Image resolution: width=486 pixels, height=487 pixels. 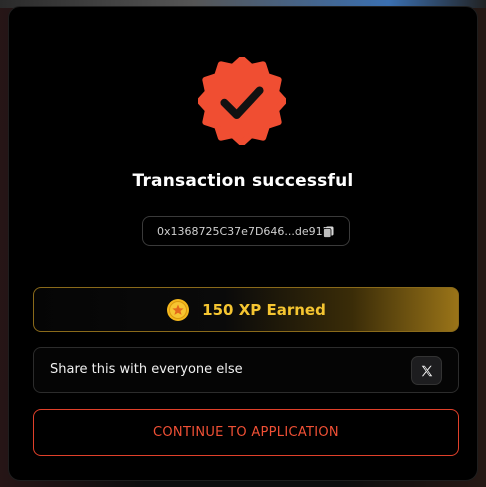 I want to click on share-label: Share this with everyone else, so click(x=146, y=369).